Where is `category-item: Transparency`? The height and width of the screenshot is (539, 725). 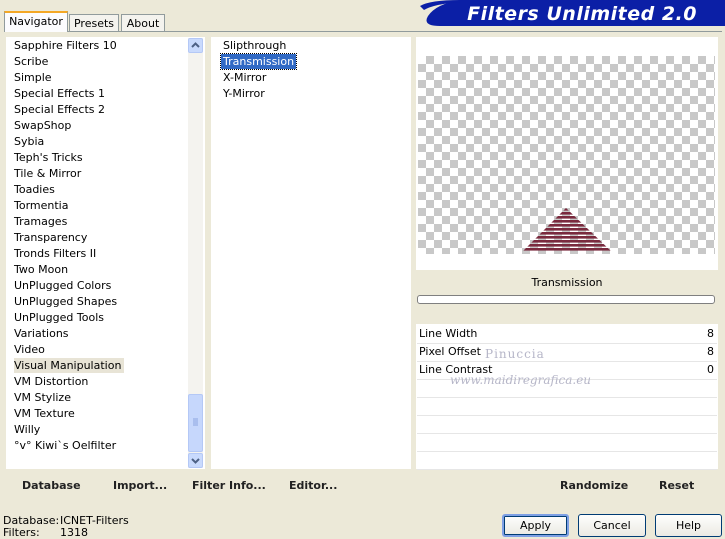
category-item: Transparency is located at coordinates (52, 237).